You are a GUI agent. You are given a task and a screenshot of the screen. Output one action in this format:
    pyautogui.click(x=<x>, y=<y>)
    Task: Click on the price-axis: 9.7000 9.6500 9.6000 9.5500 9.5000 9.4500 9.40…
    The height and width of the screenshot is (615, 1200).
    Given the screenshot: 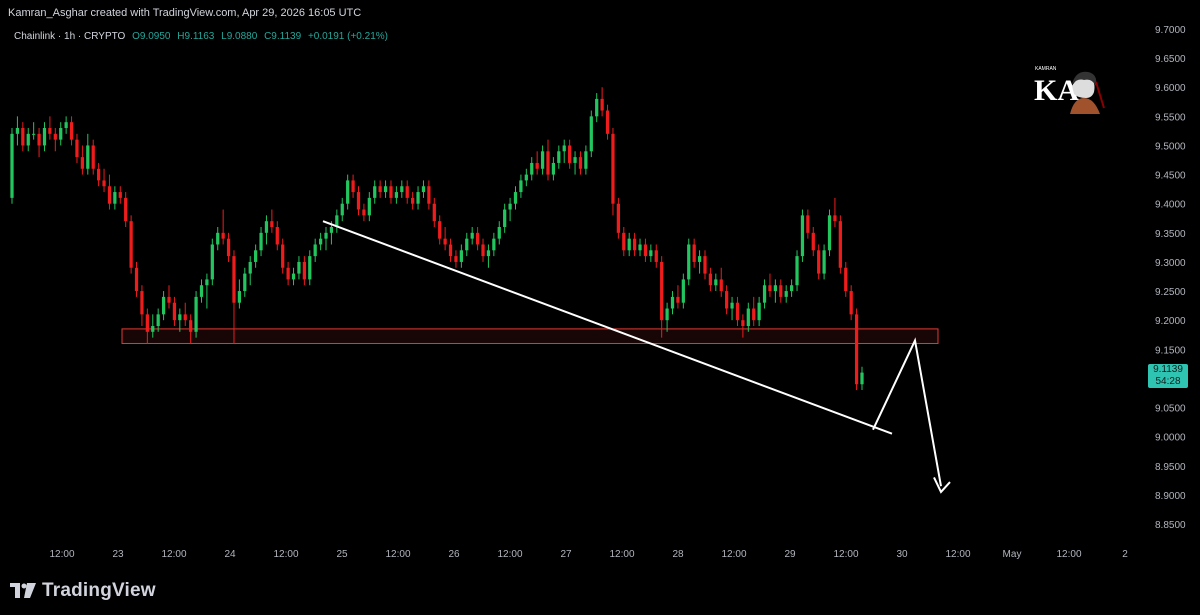 What is the action you would take?
    pyautogui.click(x=1170, y=278)
    